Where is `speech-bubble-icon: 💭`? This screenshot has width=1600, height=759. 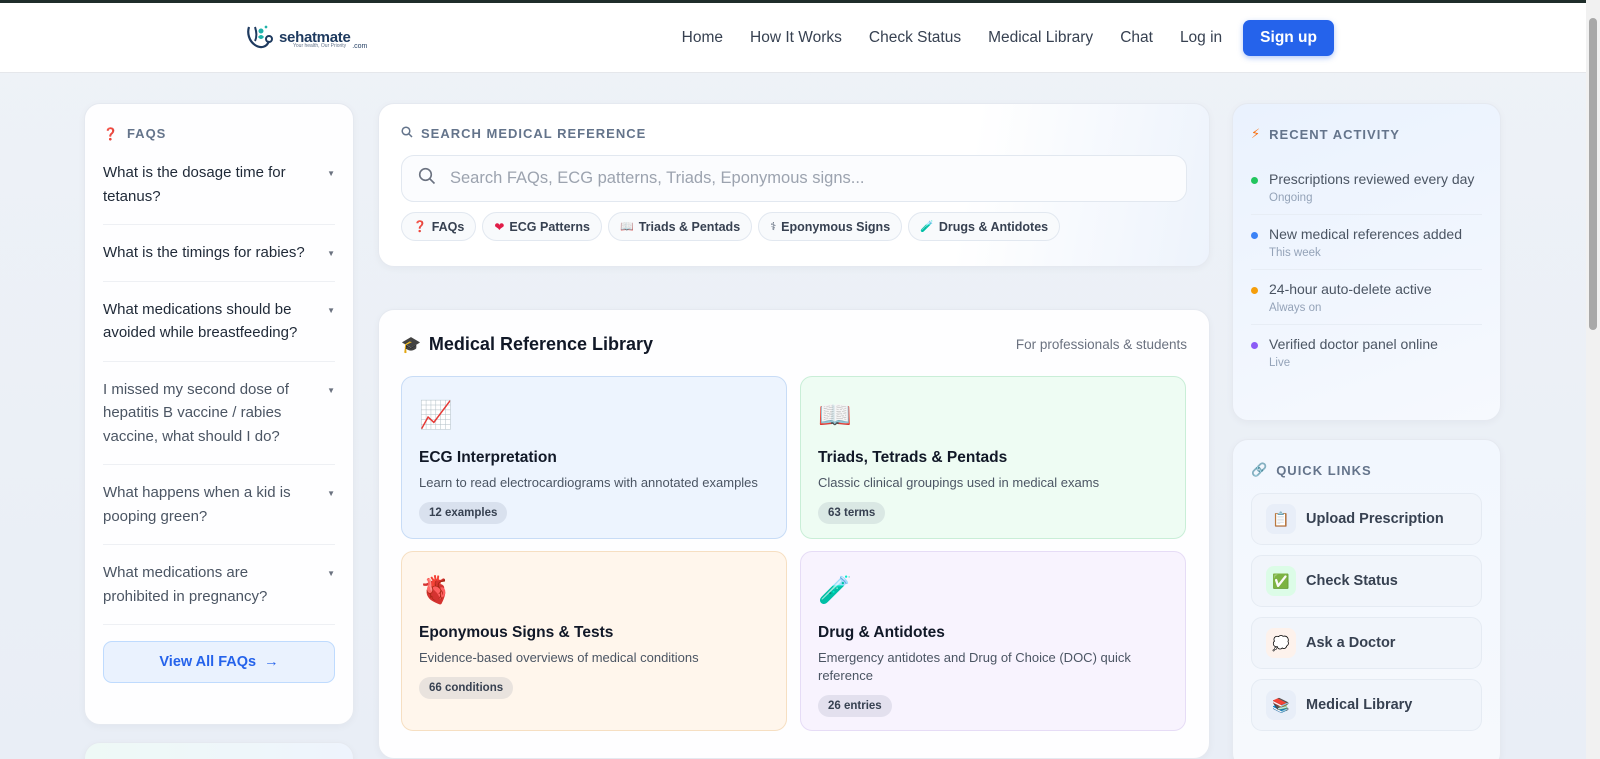 speech-bubble-icon: 💭 is located at coordinates (1281, 643).